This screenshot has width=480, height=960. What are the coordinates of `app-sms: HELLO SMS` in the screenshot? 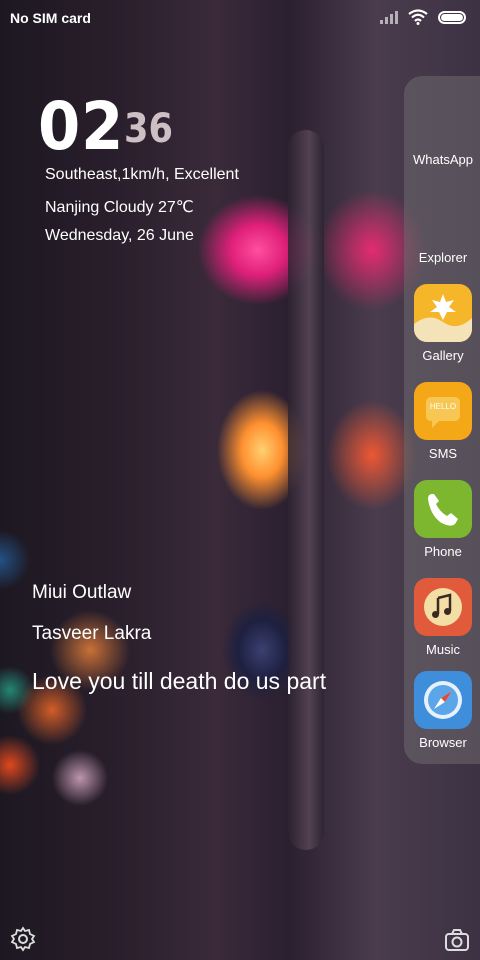 It's located at (442, 421).